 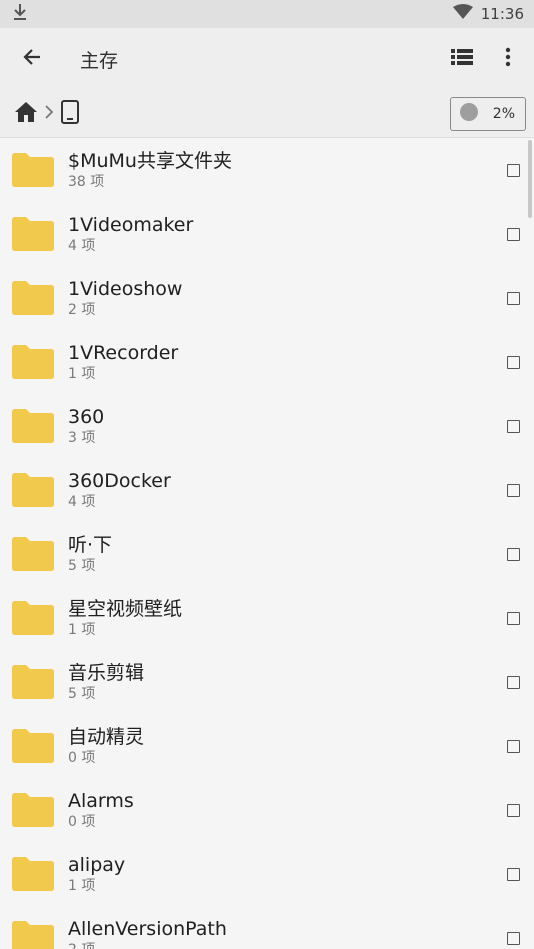 I want to click on view-mode-button, so click(x=462, y=59).